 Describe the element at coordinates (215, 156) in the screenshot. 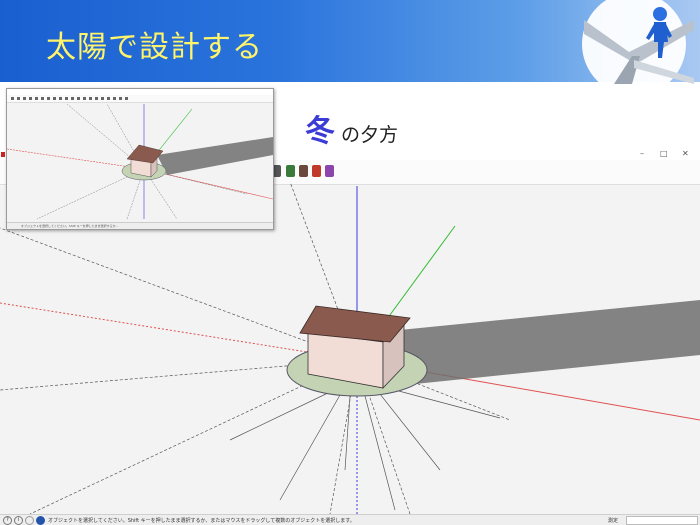

I see `thumb-house-shadow` at that location.